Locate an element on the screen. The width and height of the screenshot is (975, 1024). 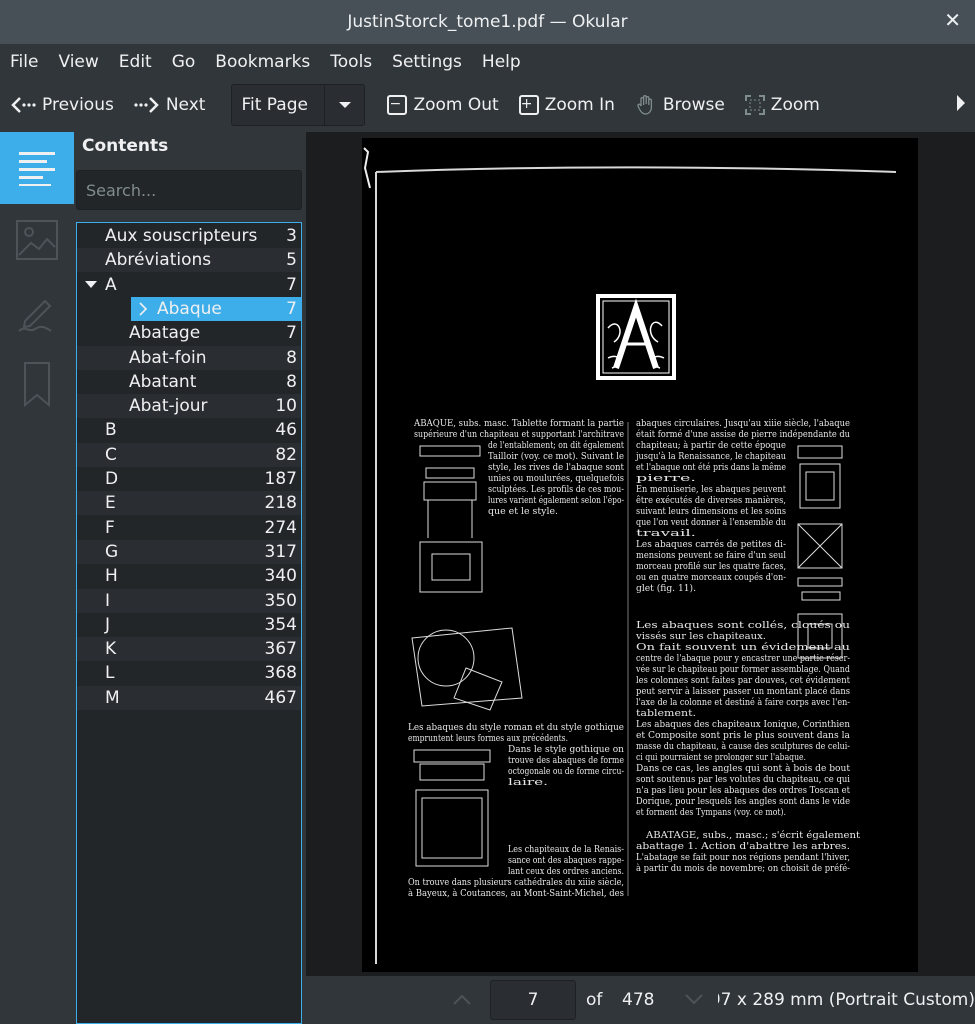
contents-item: Abat-jour 10 is located at coordinates (189, 406).